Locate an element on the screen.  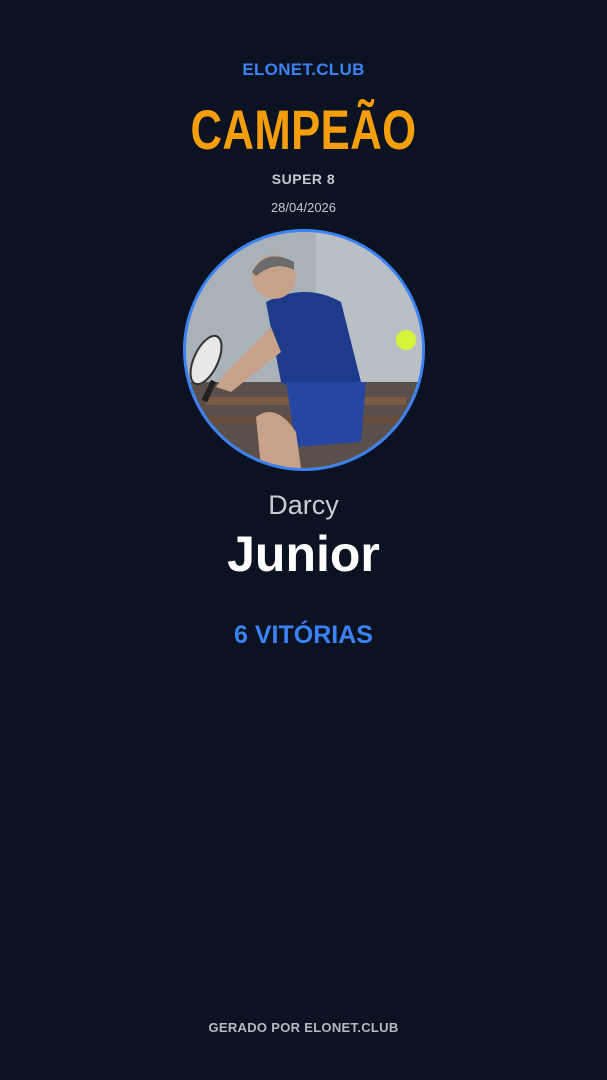
player-photo-image is located at coordinates (304, 350).